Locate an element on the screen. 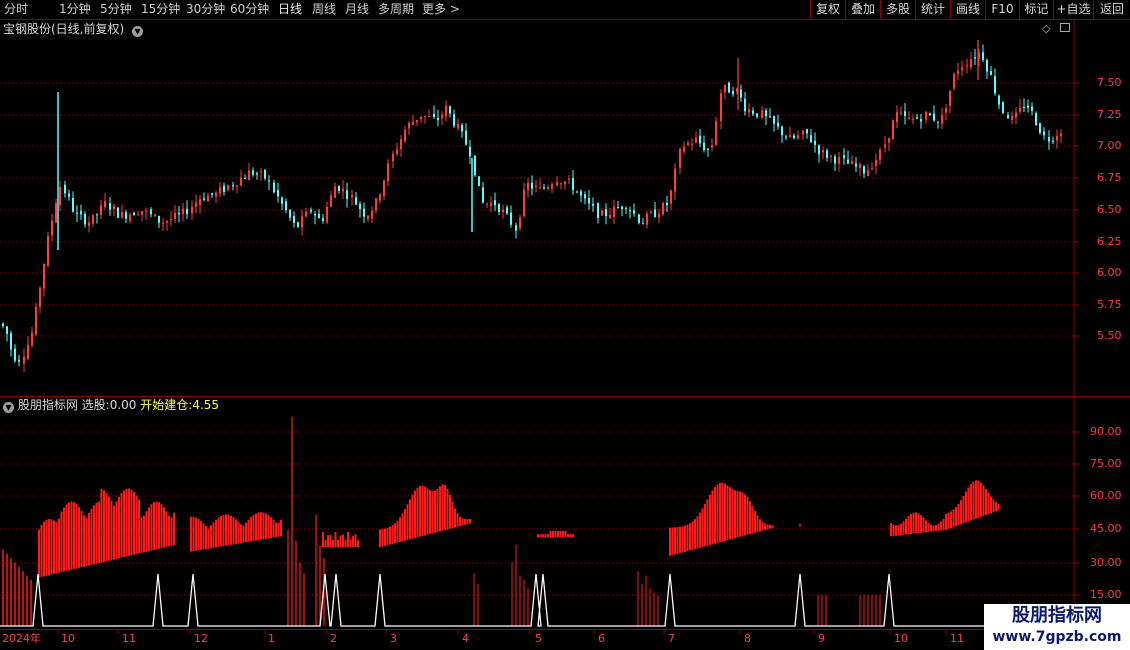 The width and height of the screenshot is (1130, 650). indicator-title: ▼ 股朋指标网 选股:0.00 开始建仓:4.55 is located at coordinates (111, 405).